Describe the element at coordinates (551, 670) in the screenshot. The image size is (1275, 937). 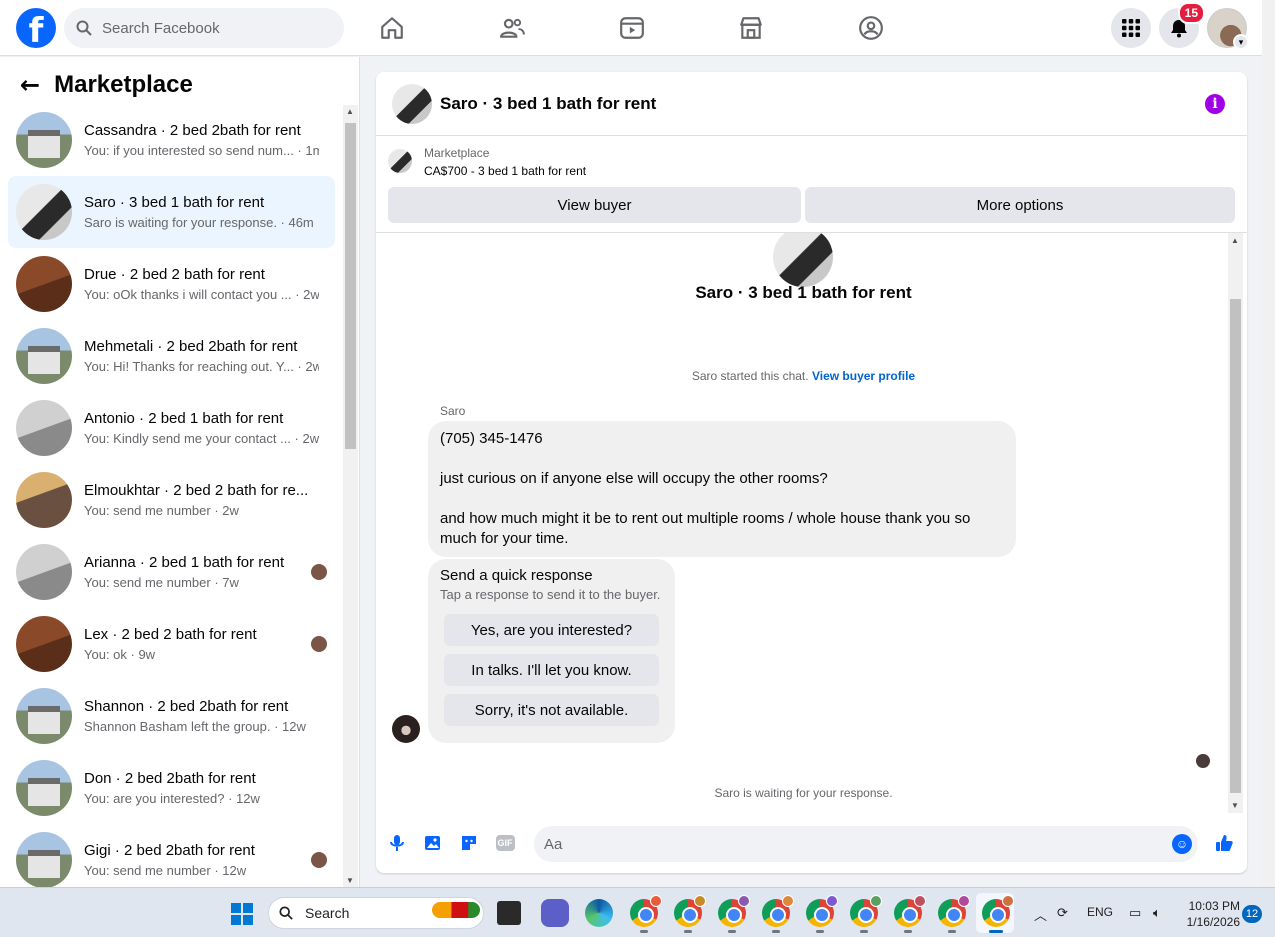
I see `quick-response-in-talks-button: In talks. I'll let you know.` at that location.